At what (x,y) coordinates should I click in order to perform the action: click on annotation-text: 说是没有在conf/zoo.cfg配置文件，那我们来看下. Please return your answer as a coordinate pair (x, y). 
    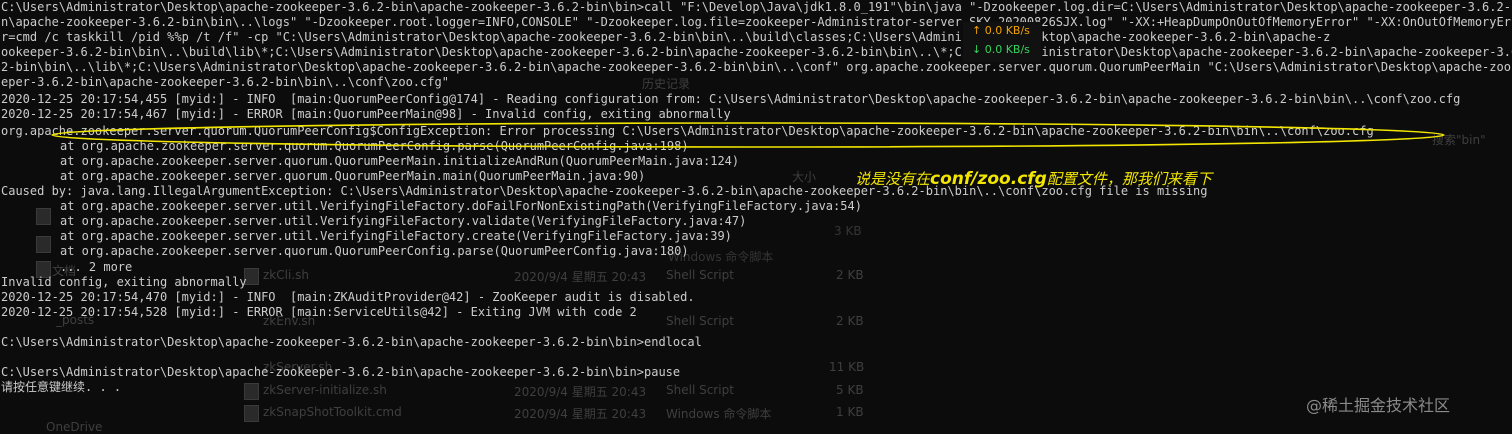
    Looking at the image, I should click on (1033, 178).